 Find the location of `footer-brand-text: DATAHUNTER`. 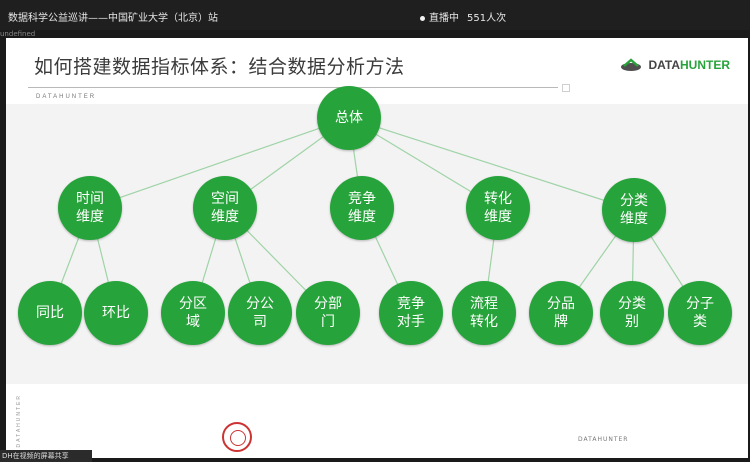

footer-brand-text: DATAHUNTER is located at coordinates (603, 439).